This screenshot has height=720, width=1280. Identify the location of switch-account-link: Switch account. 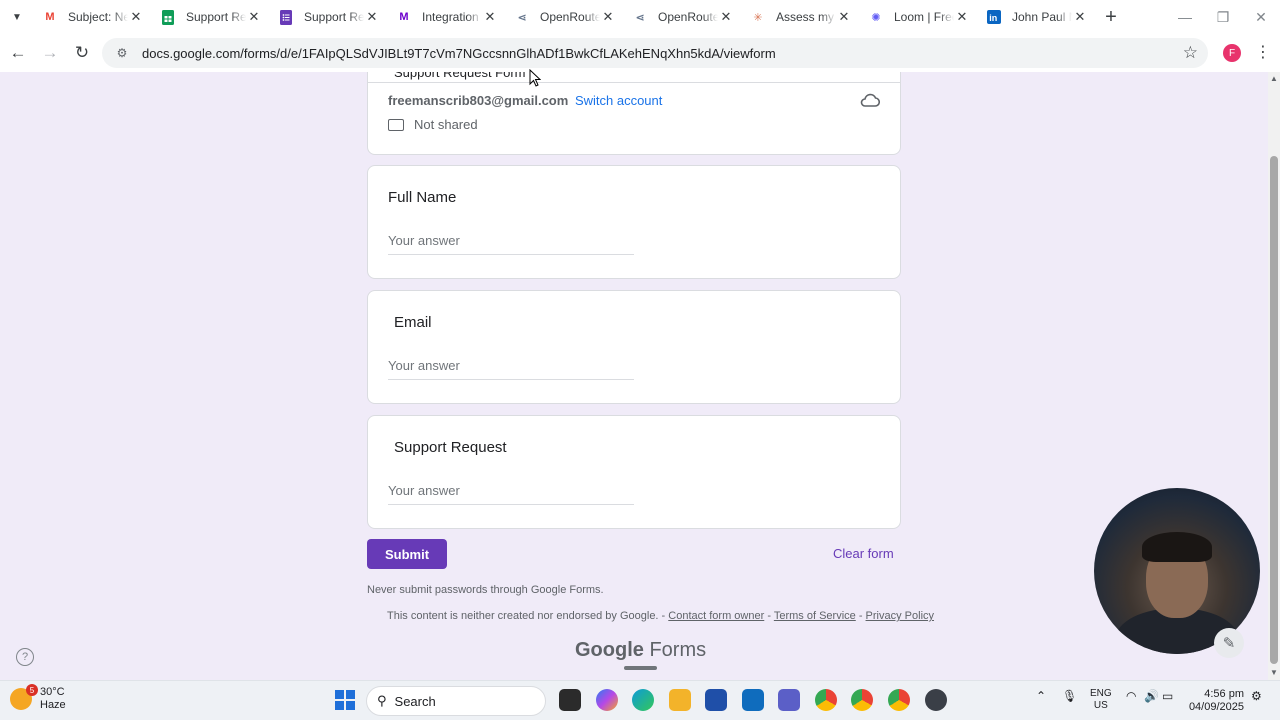
(618, 100).